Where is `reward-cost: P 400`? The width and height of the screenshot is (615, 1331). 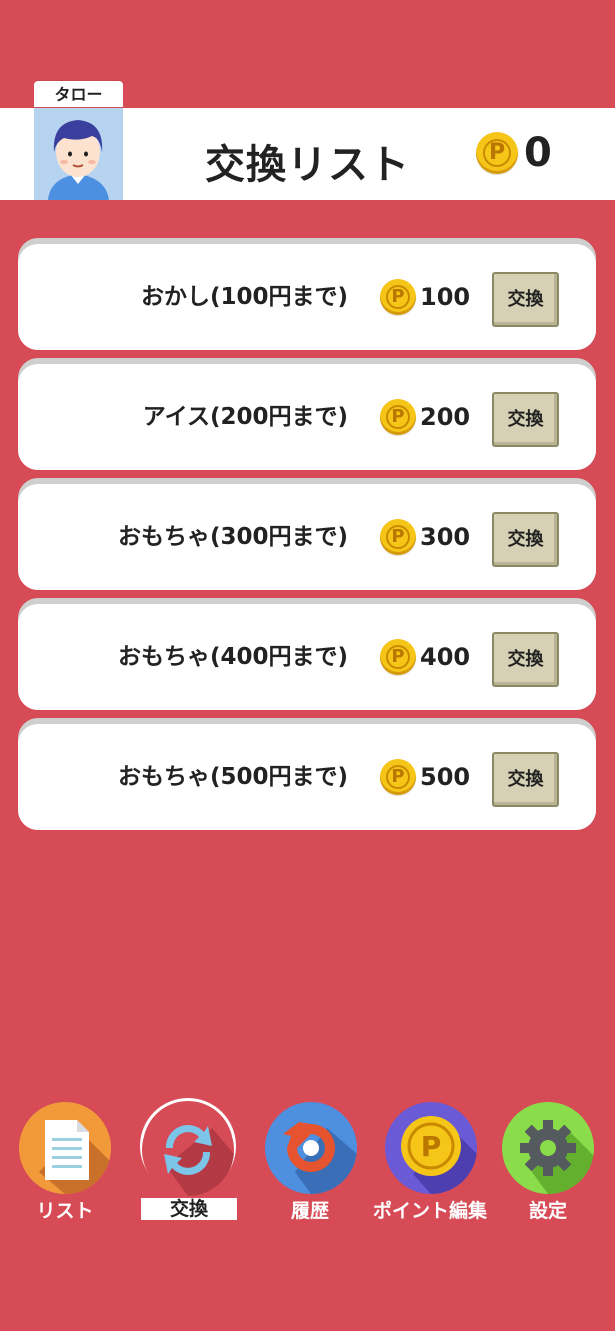 reward-cost: P 400 is located at coordinates (425, 657).